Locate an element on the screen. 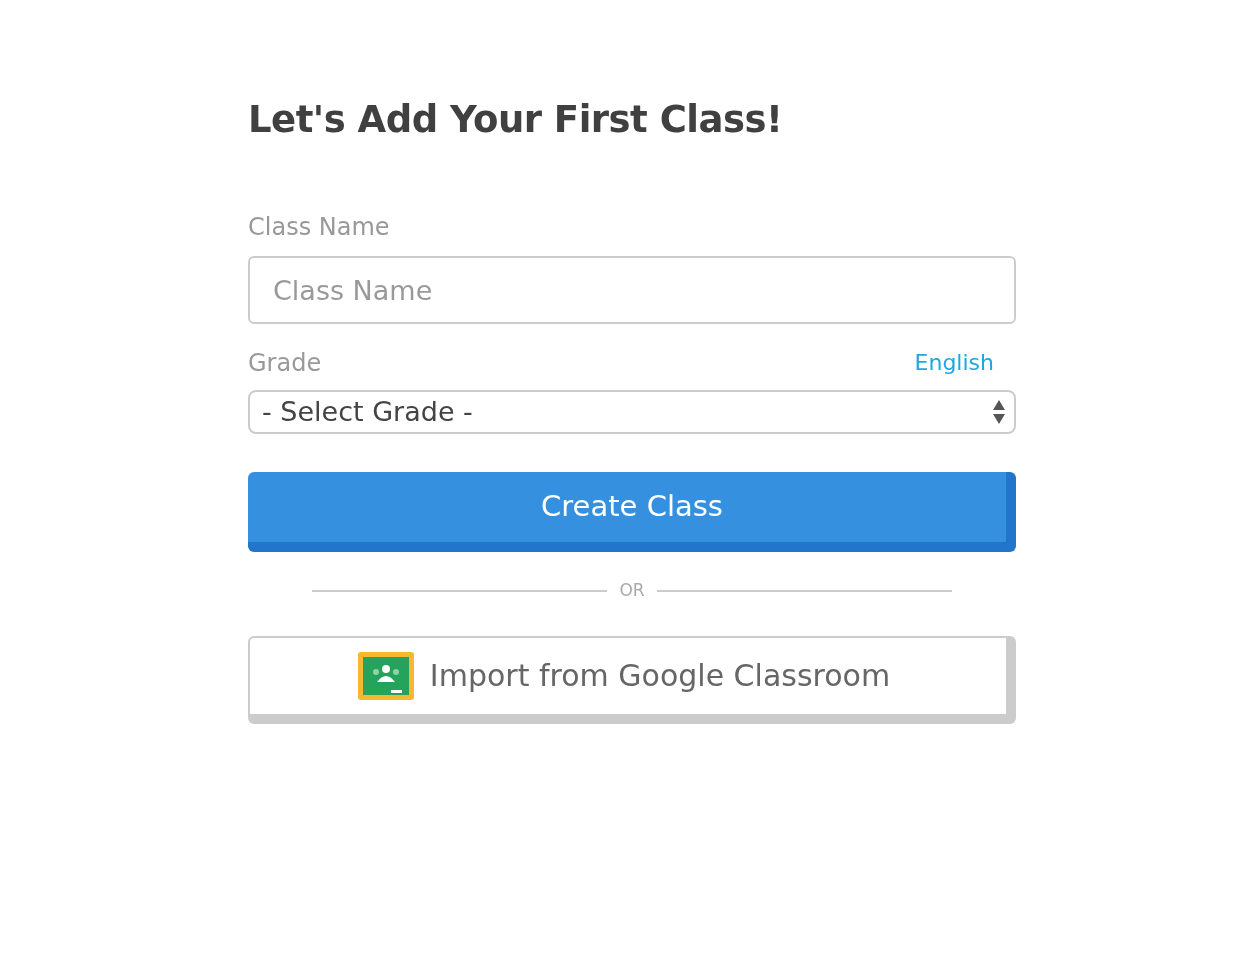 The width and height of the screenshot is (1250, 956). class-name-field: Class Name is located at coordinates (632, 290).